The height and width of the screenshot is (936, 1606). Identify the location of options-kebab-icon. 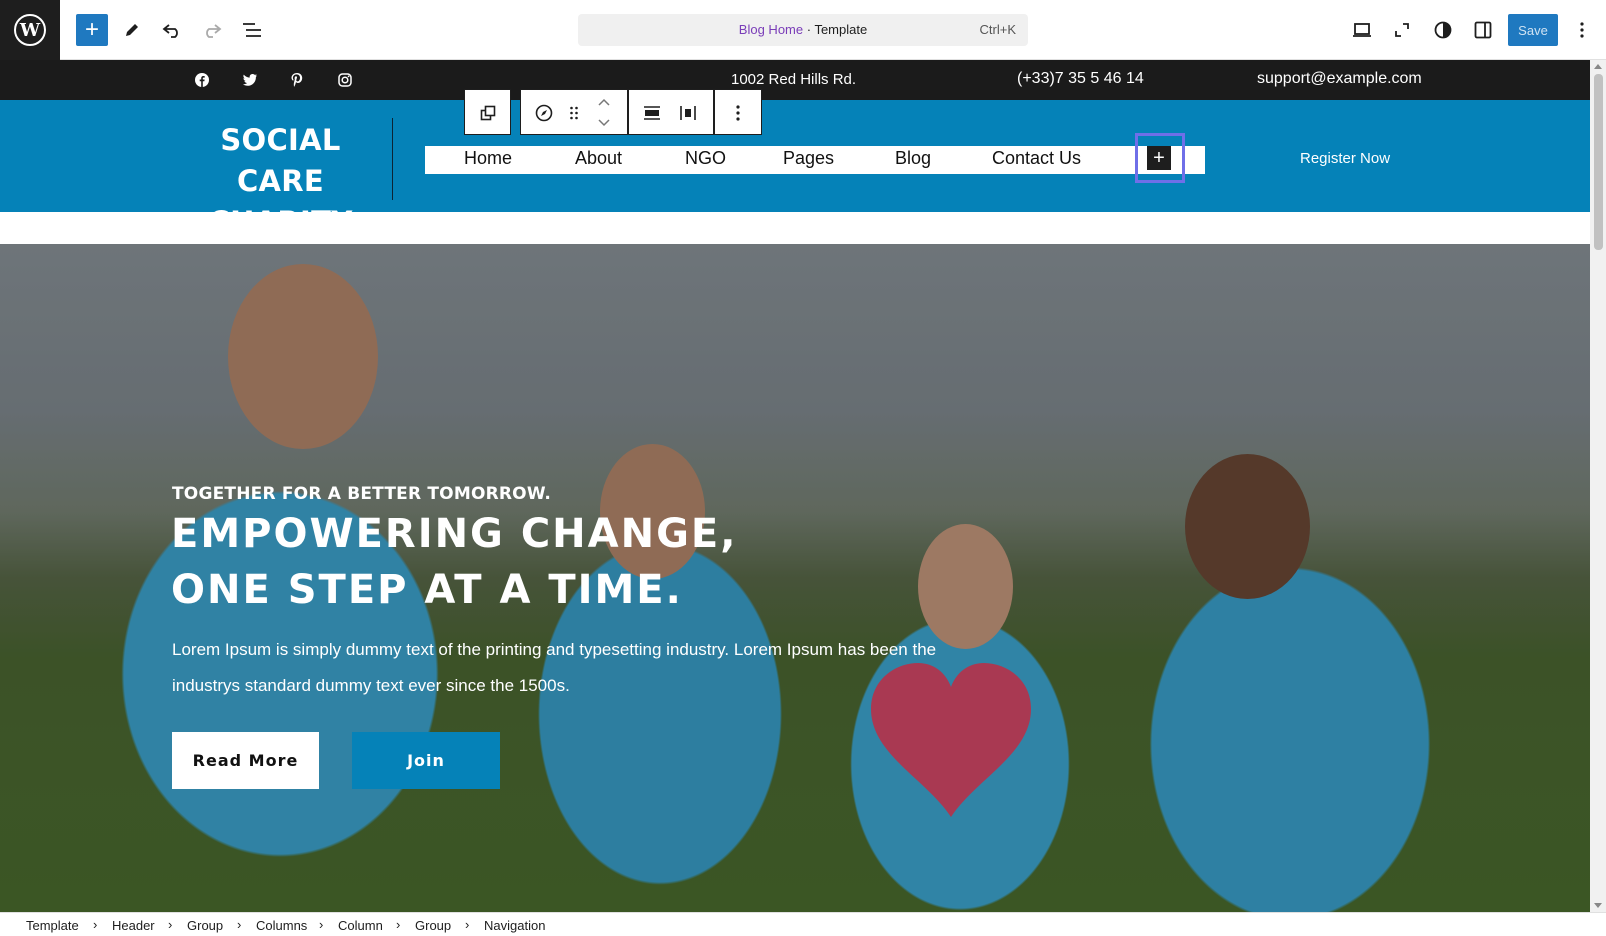
(738, 113).